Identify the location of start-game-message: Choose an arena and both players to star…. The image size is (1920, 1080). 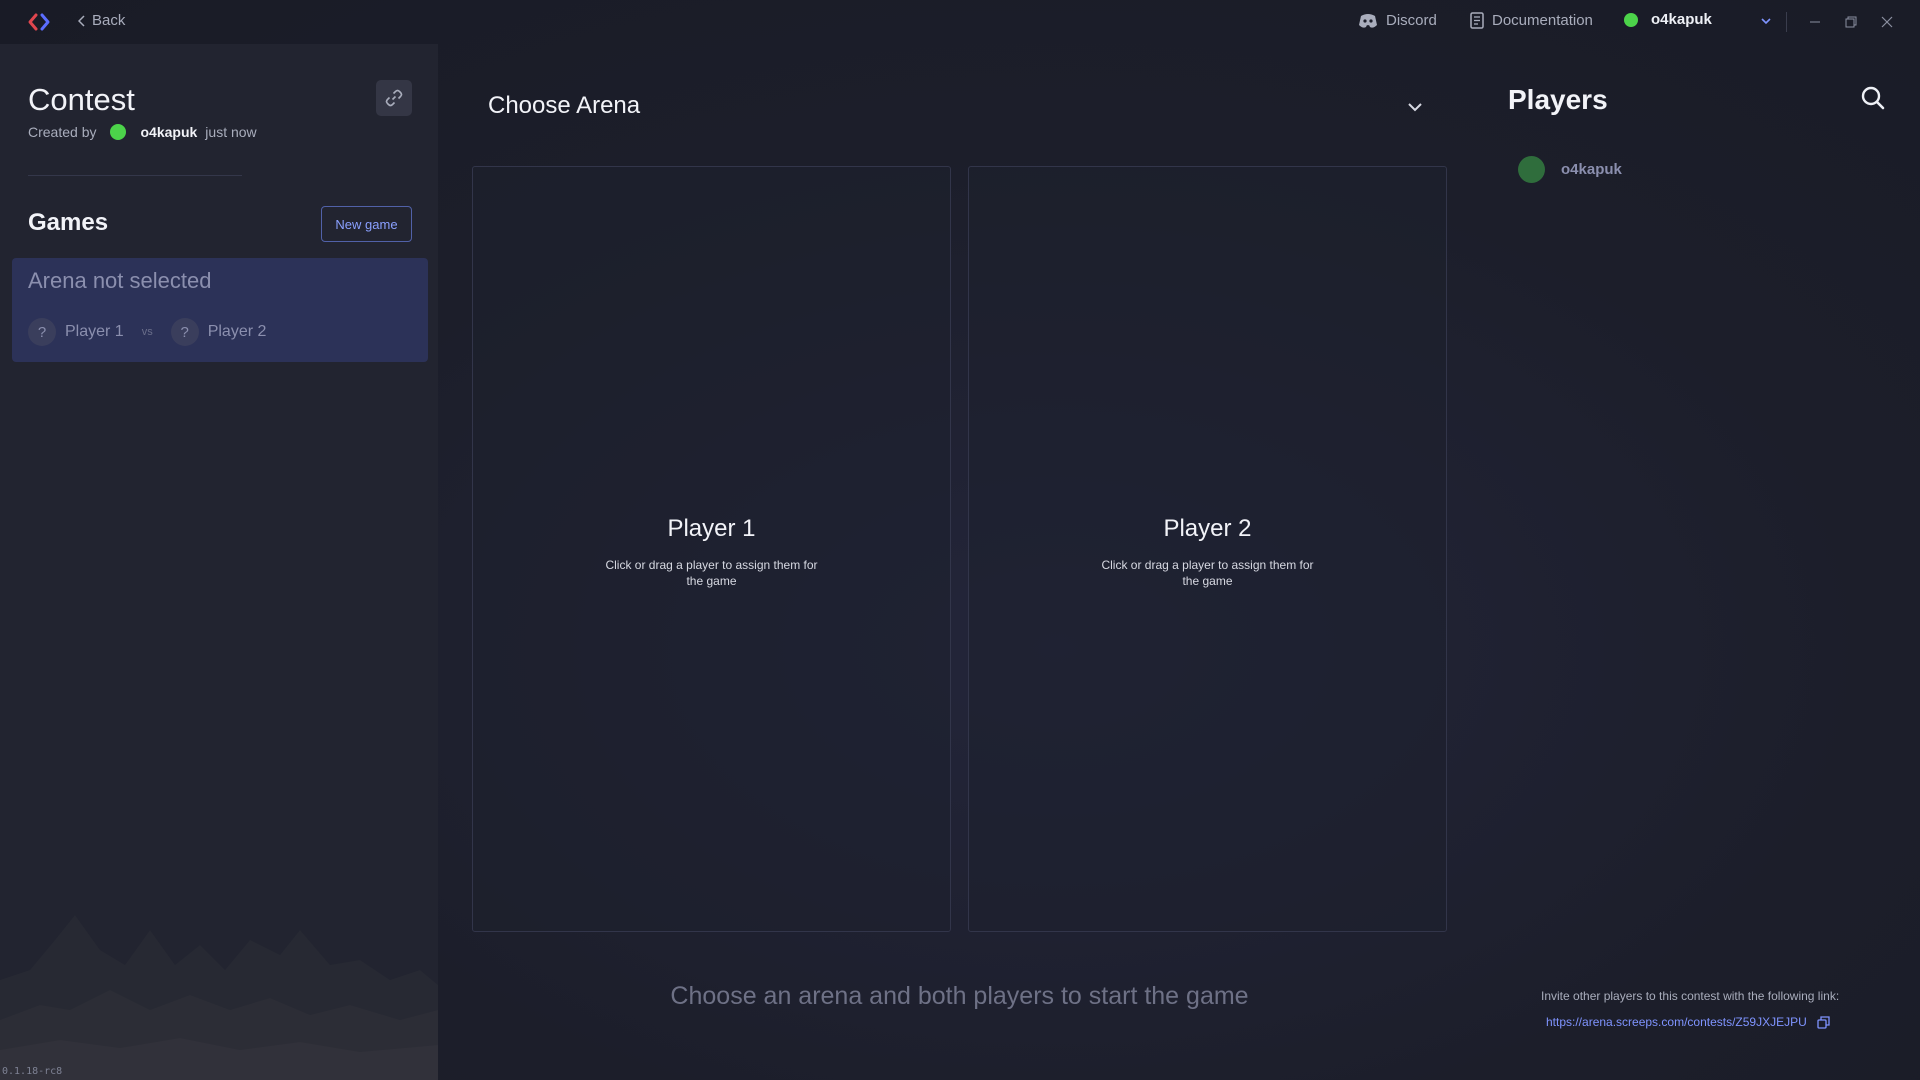
(959, 996).